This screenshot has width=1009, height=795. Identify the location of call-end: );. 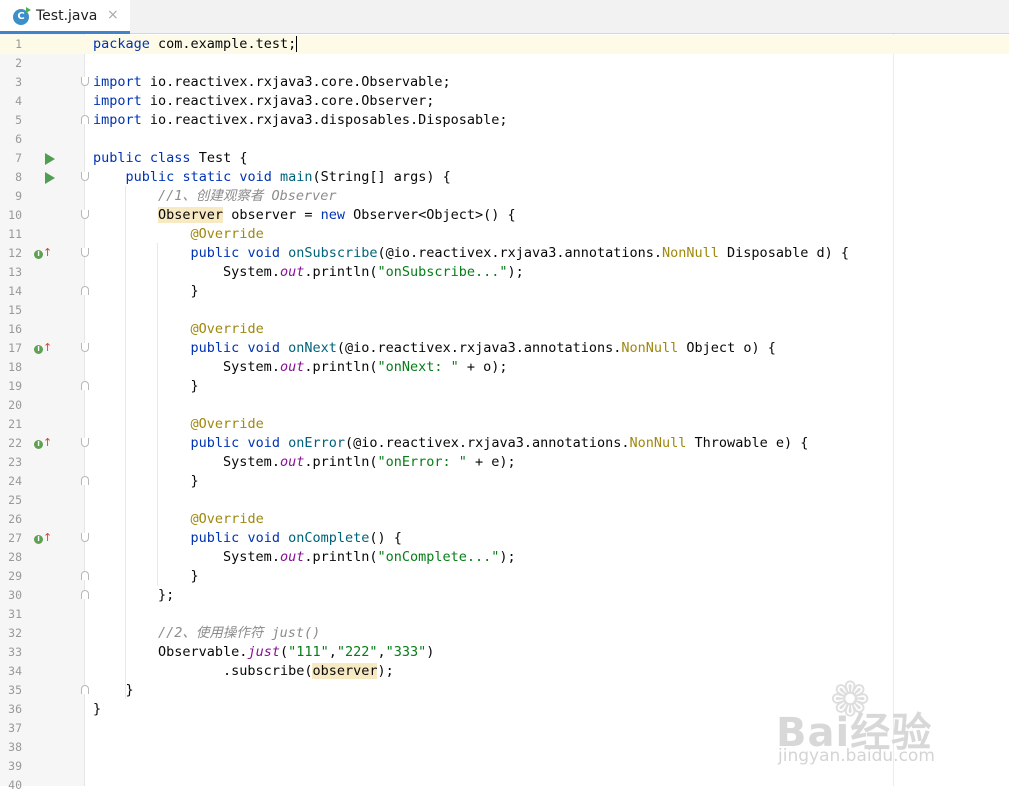
(507, 557).